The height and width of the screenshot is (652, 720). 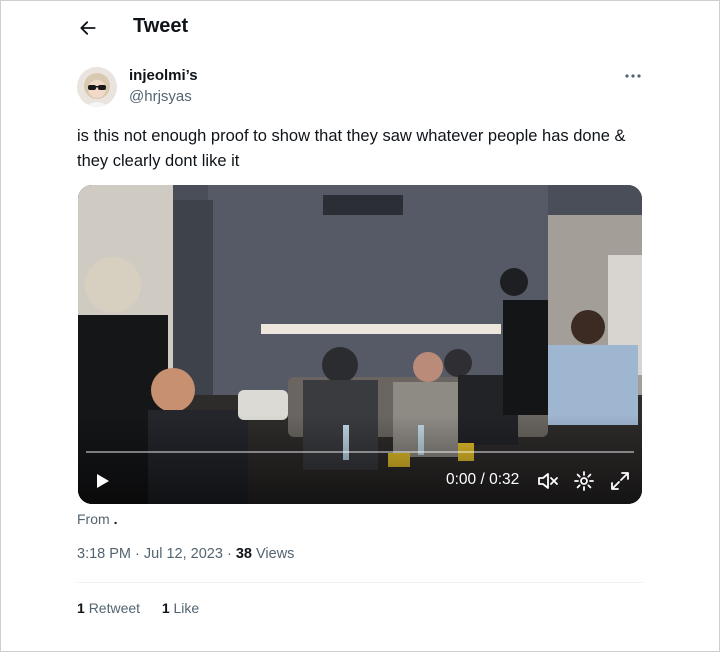 I want to click on retweet-count: 1, so click(x=81, y=608).